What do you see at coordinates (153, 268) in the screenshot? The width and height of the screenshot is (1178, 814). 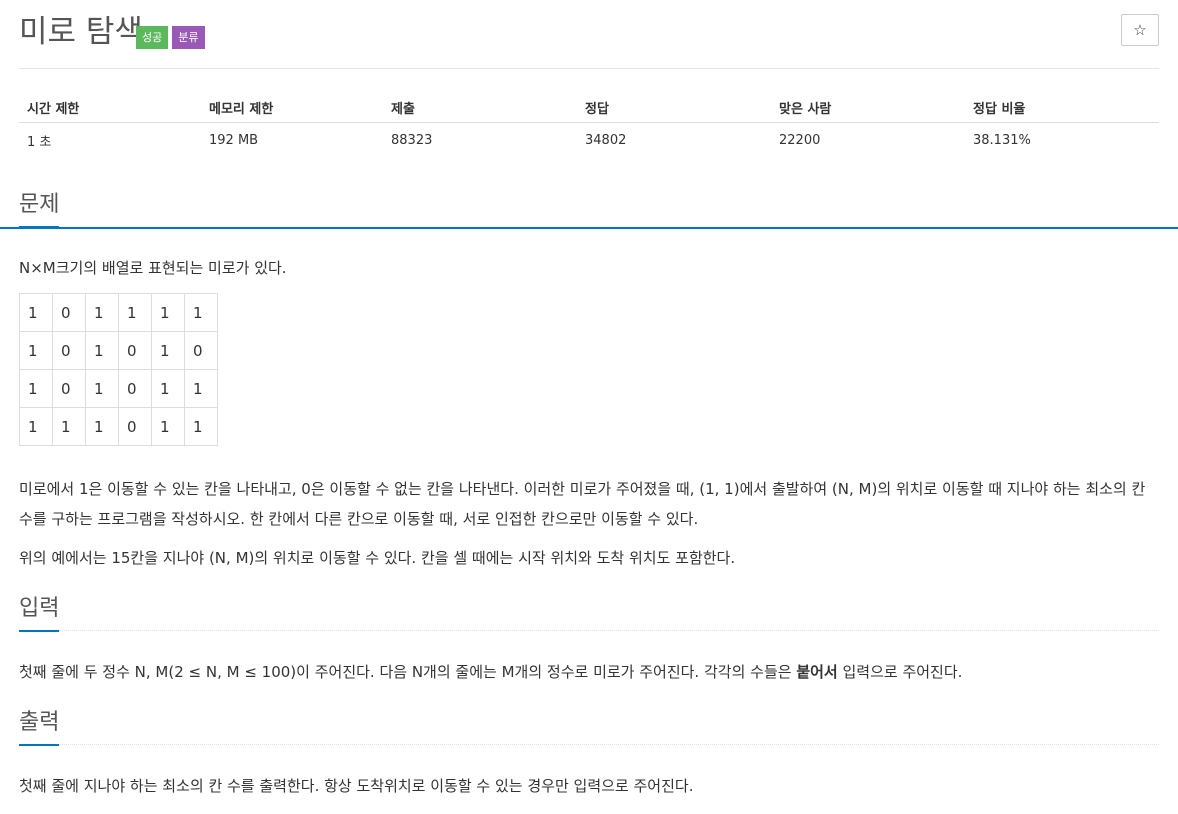 I see `problem-intro: N×M크기의 배열로 표현되는 미로가 있다.` at bounding box center [153, 268].